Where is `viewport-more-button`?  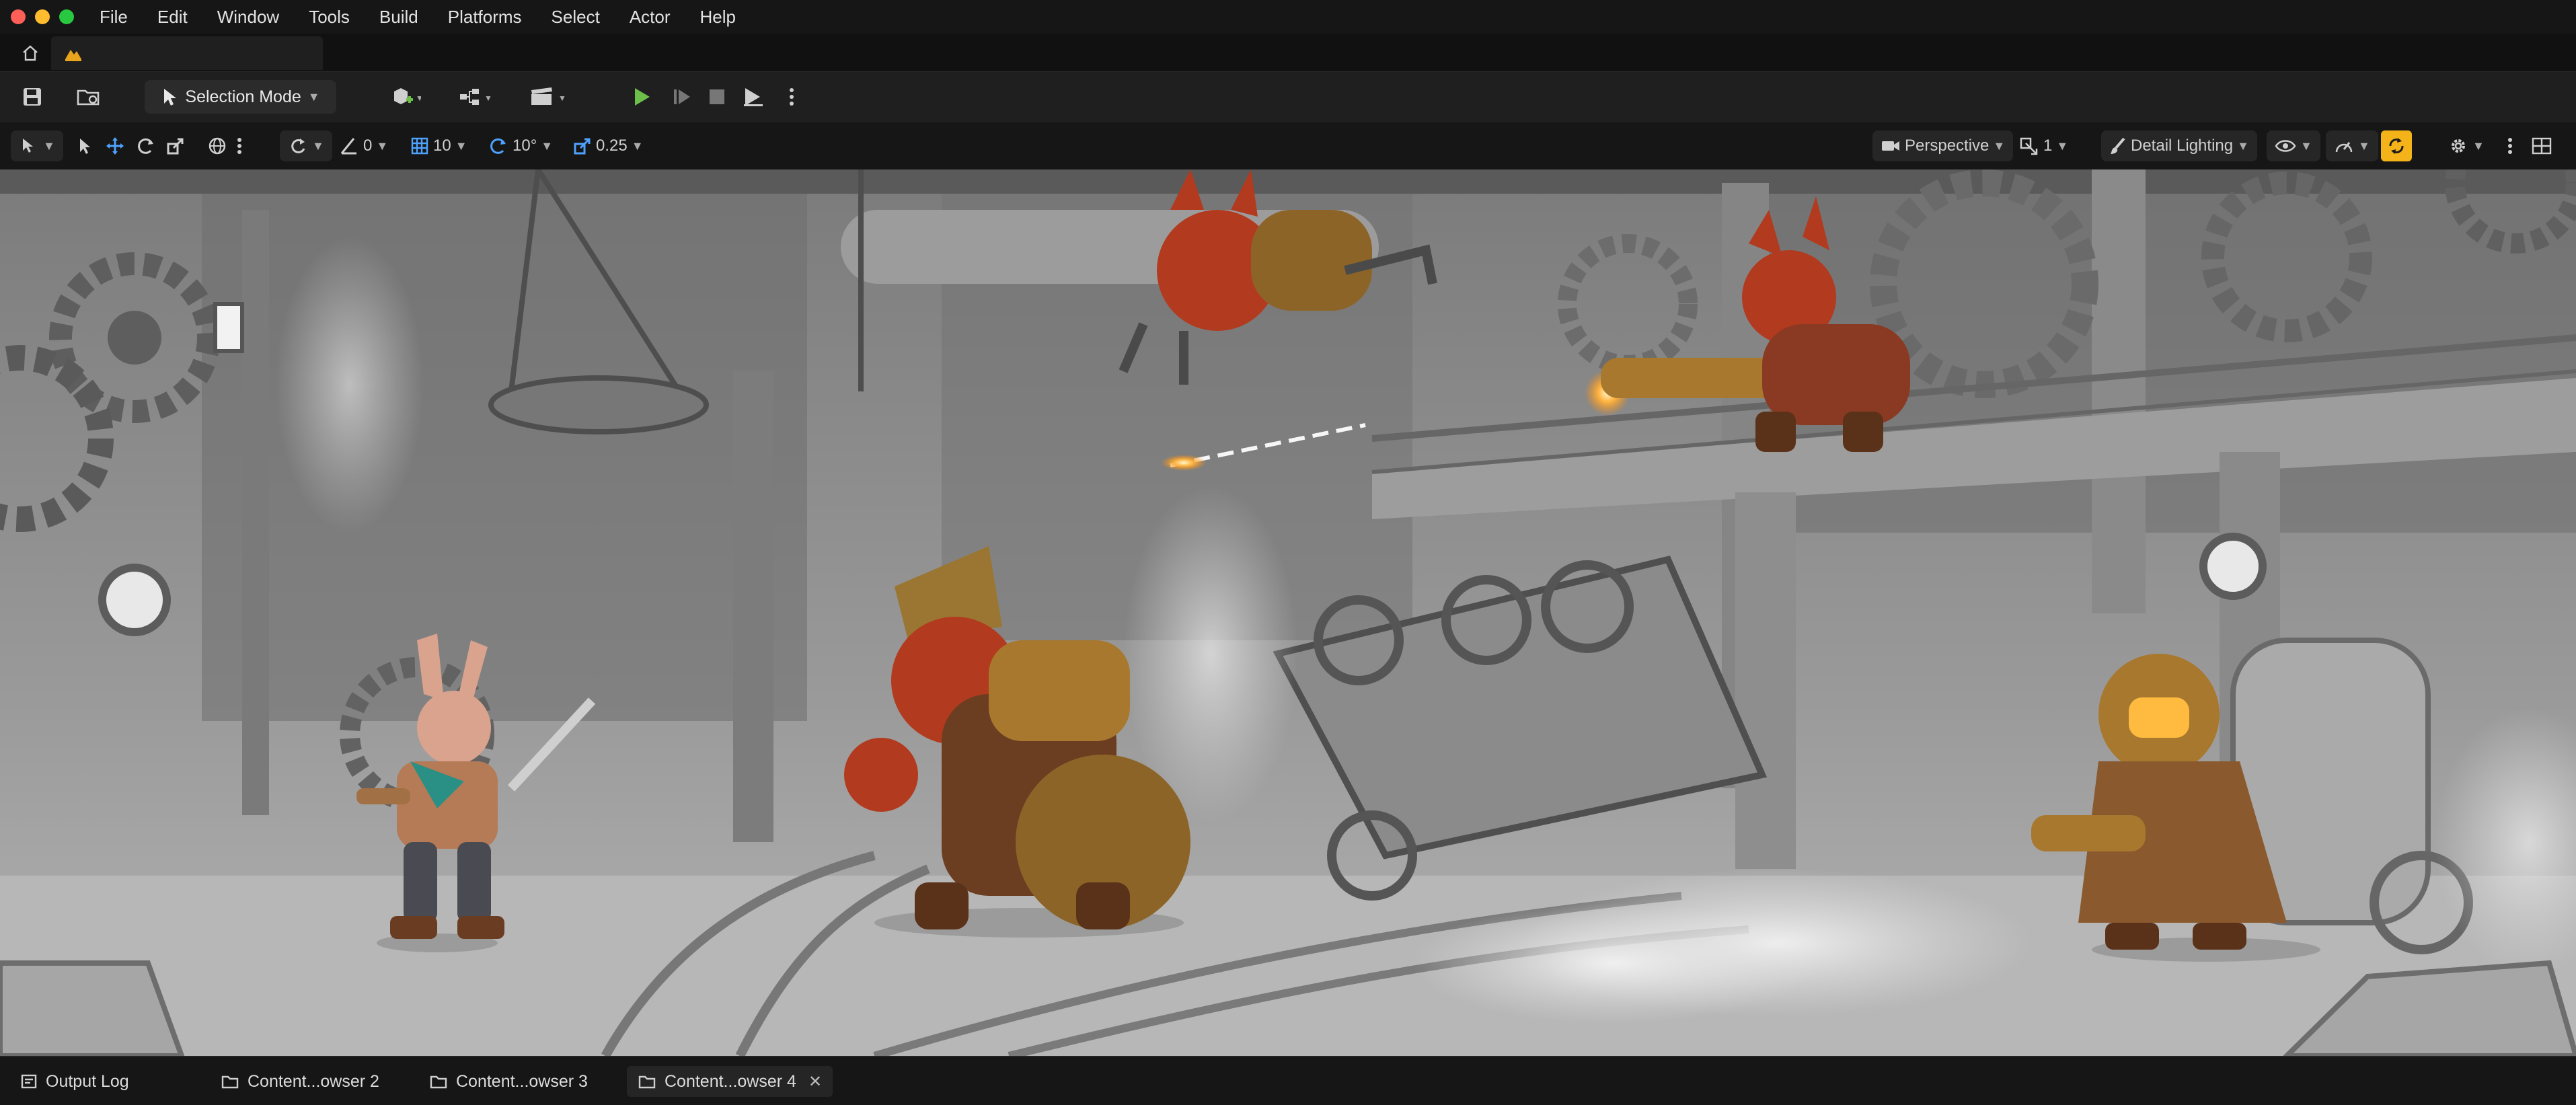 viewport-more-button is located at coordinates (2510, 145).